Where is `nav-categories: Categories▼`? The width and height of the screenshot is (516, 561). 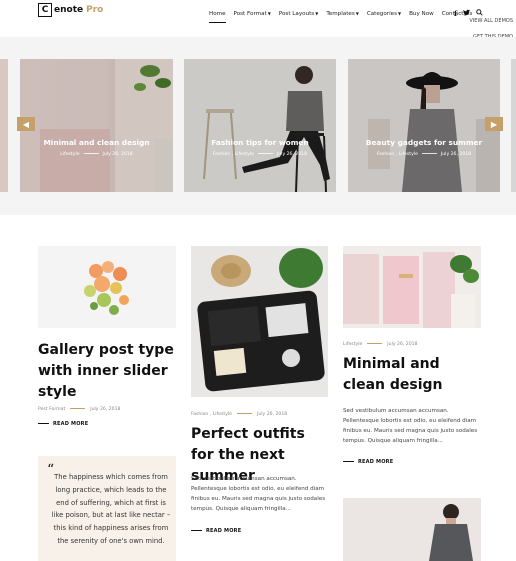 nav-categories: Categories▼ is located at coordinates (384, 14).